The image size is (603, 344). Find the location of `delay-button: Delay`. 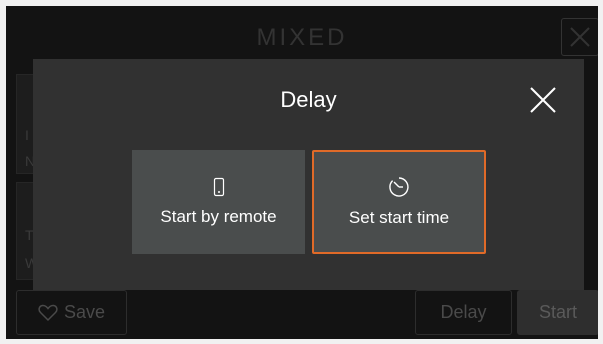

delay-button: Delay is located at coordinates (463, 312).